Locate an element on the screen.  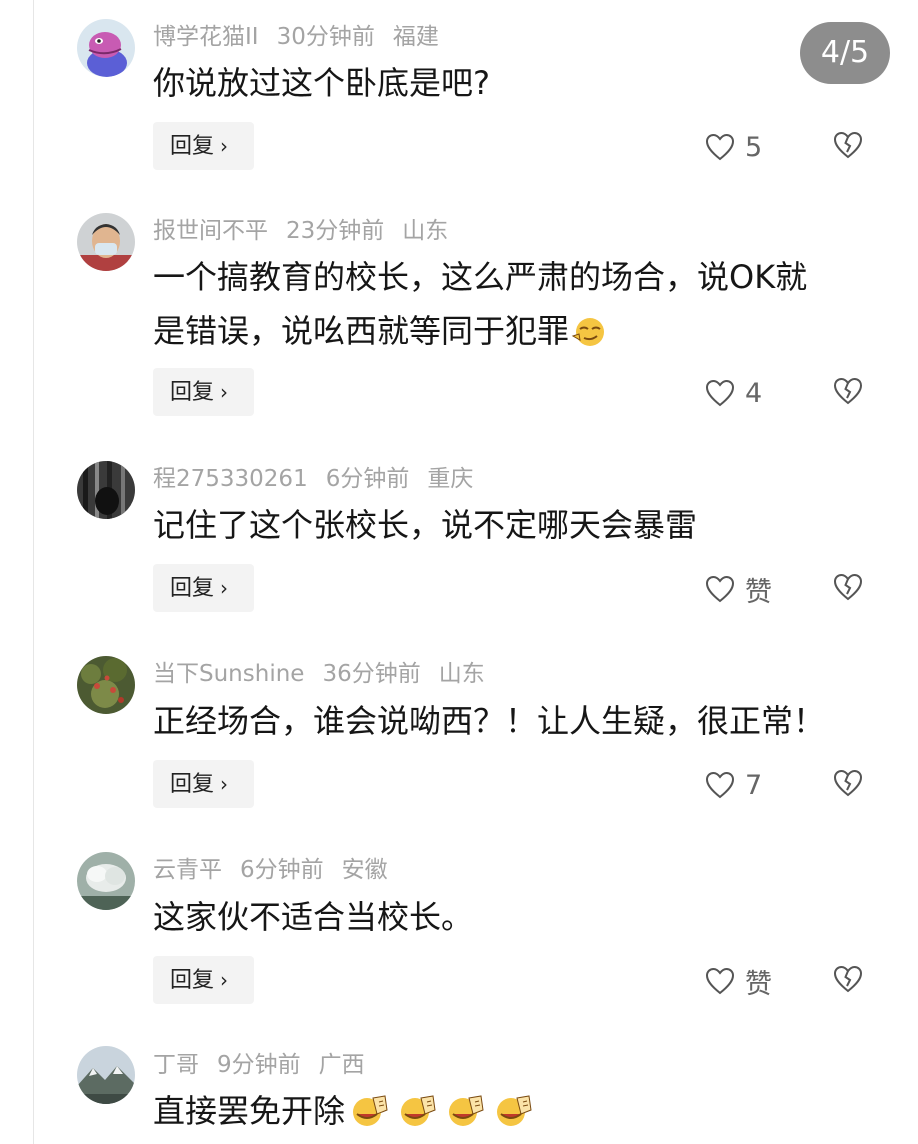
like-button: 5 is located at coordinates (733, 147).